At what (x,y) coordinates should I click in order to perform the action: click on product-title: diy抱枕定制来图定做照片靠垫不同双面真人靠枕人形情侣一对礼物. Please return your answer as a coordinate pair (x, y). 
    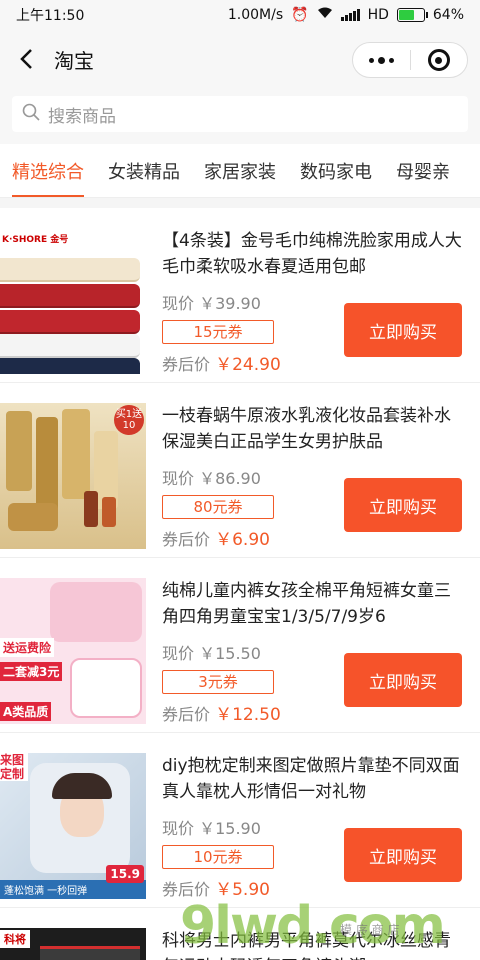
    Looking at the image, I should click on (313, 779).